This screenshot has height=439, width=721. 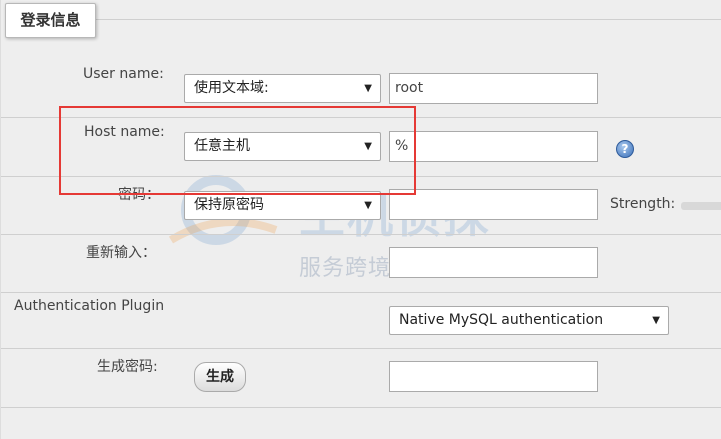 What do you see at coordinates (121, 253) in the screenshot?
I see `retype-label: 重新输入：` at bounding box center [121, 253].